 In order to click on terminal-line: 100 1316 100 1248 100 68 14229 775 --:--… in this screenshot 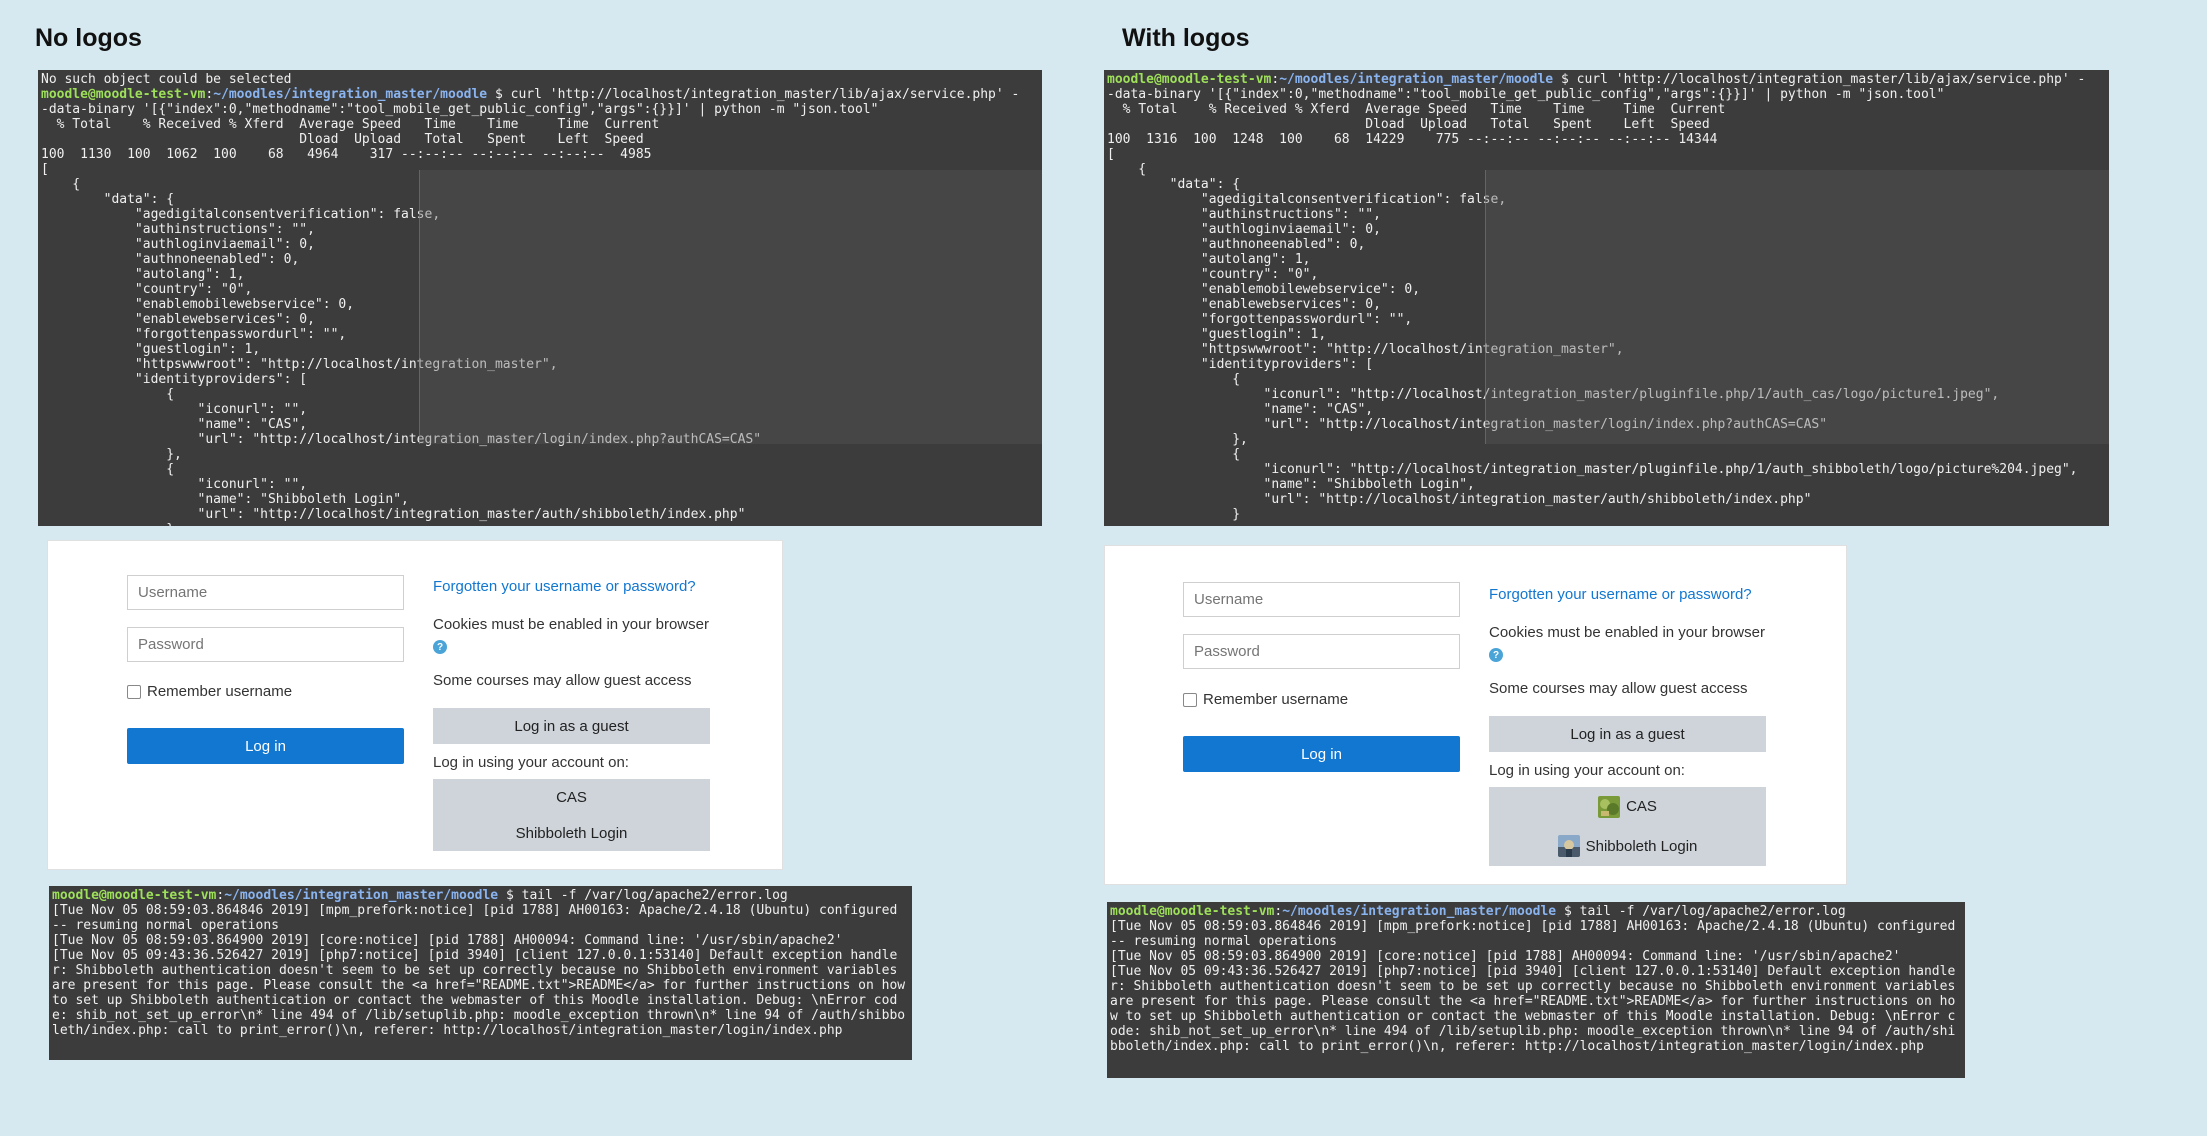, I will do `click(1412, 139)`.